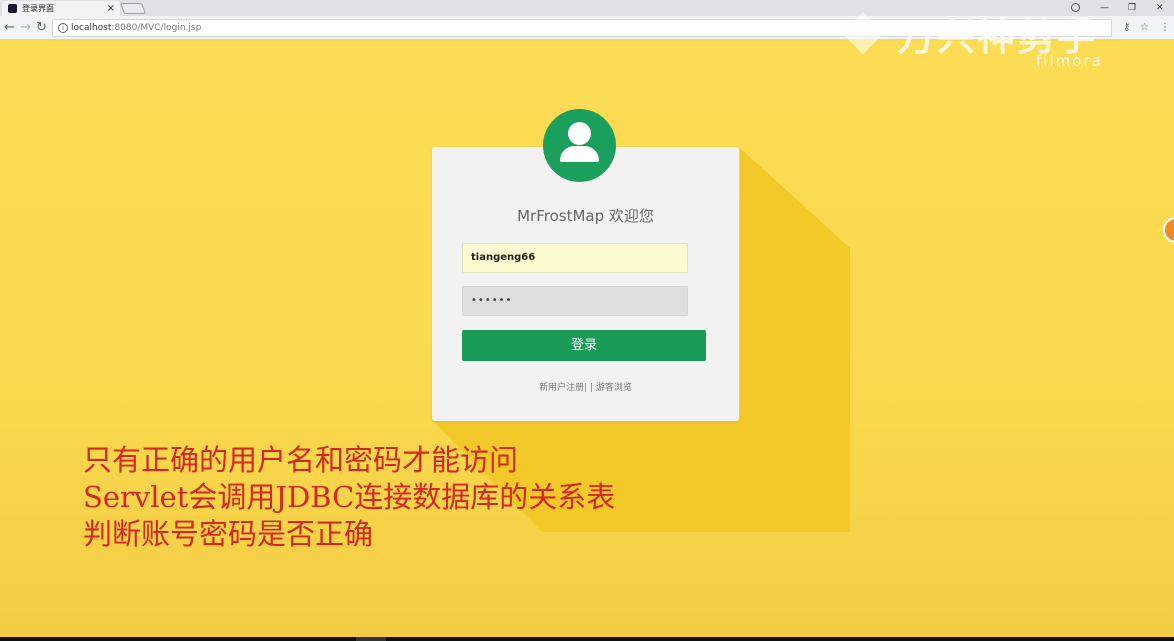 The image size is (1174, 641). Describe the element at coordinates (575, 301) in the screenshot. I see `password-input: ••••••` at that location.